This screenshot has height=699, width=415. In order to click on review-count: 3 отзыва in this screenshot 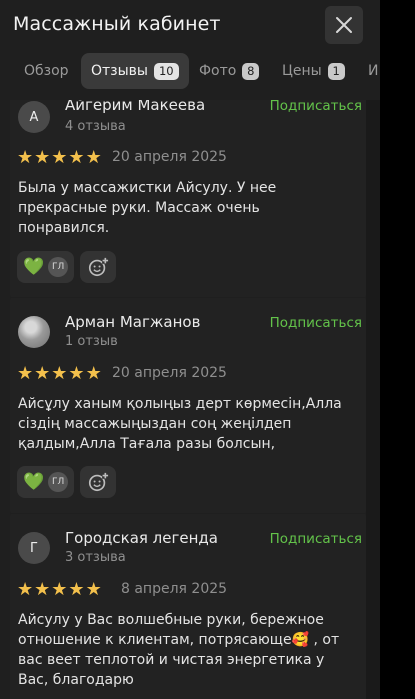, I will do `click(95, 557)`.